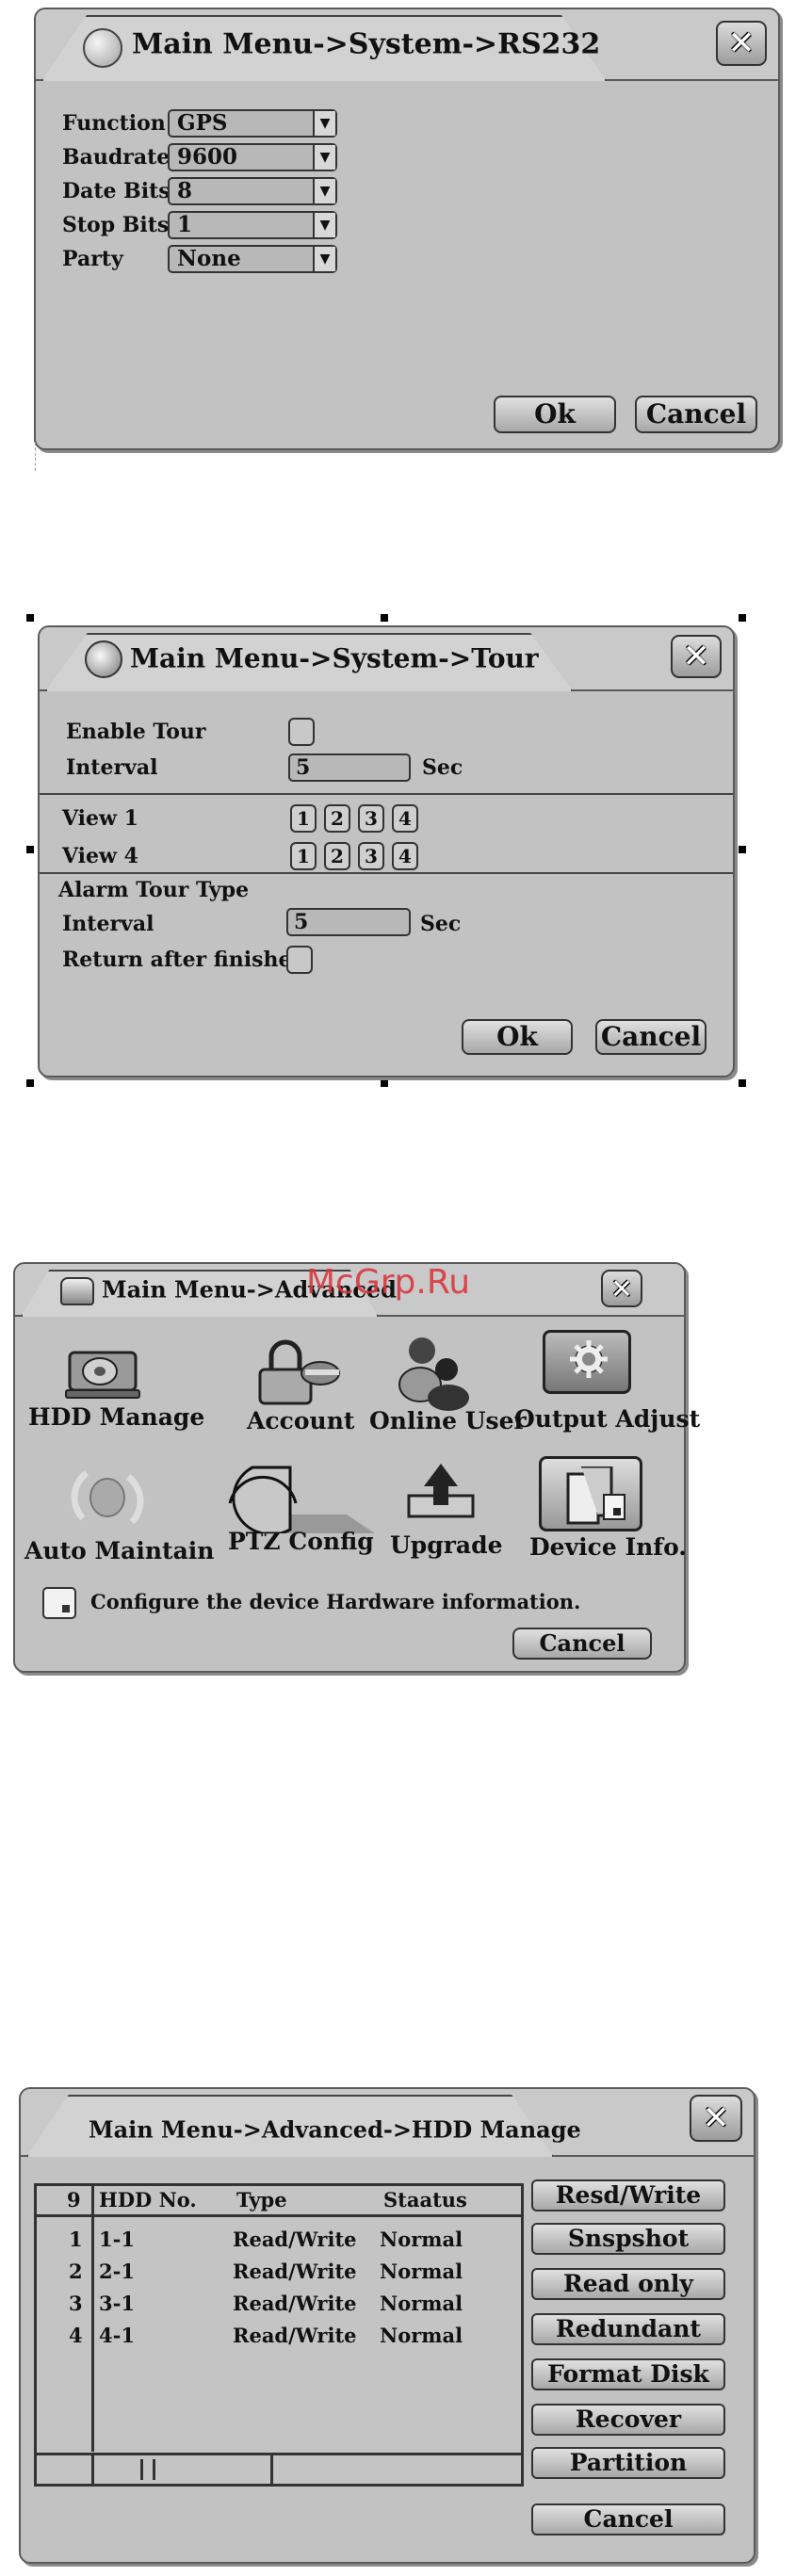 This screenshot has height=2576, width=796. Describe the element at coordinates (116, 191) in the screenshot. I see `date-bits-label: Date Bits` at that location.